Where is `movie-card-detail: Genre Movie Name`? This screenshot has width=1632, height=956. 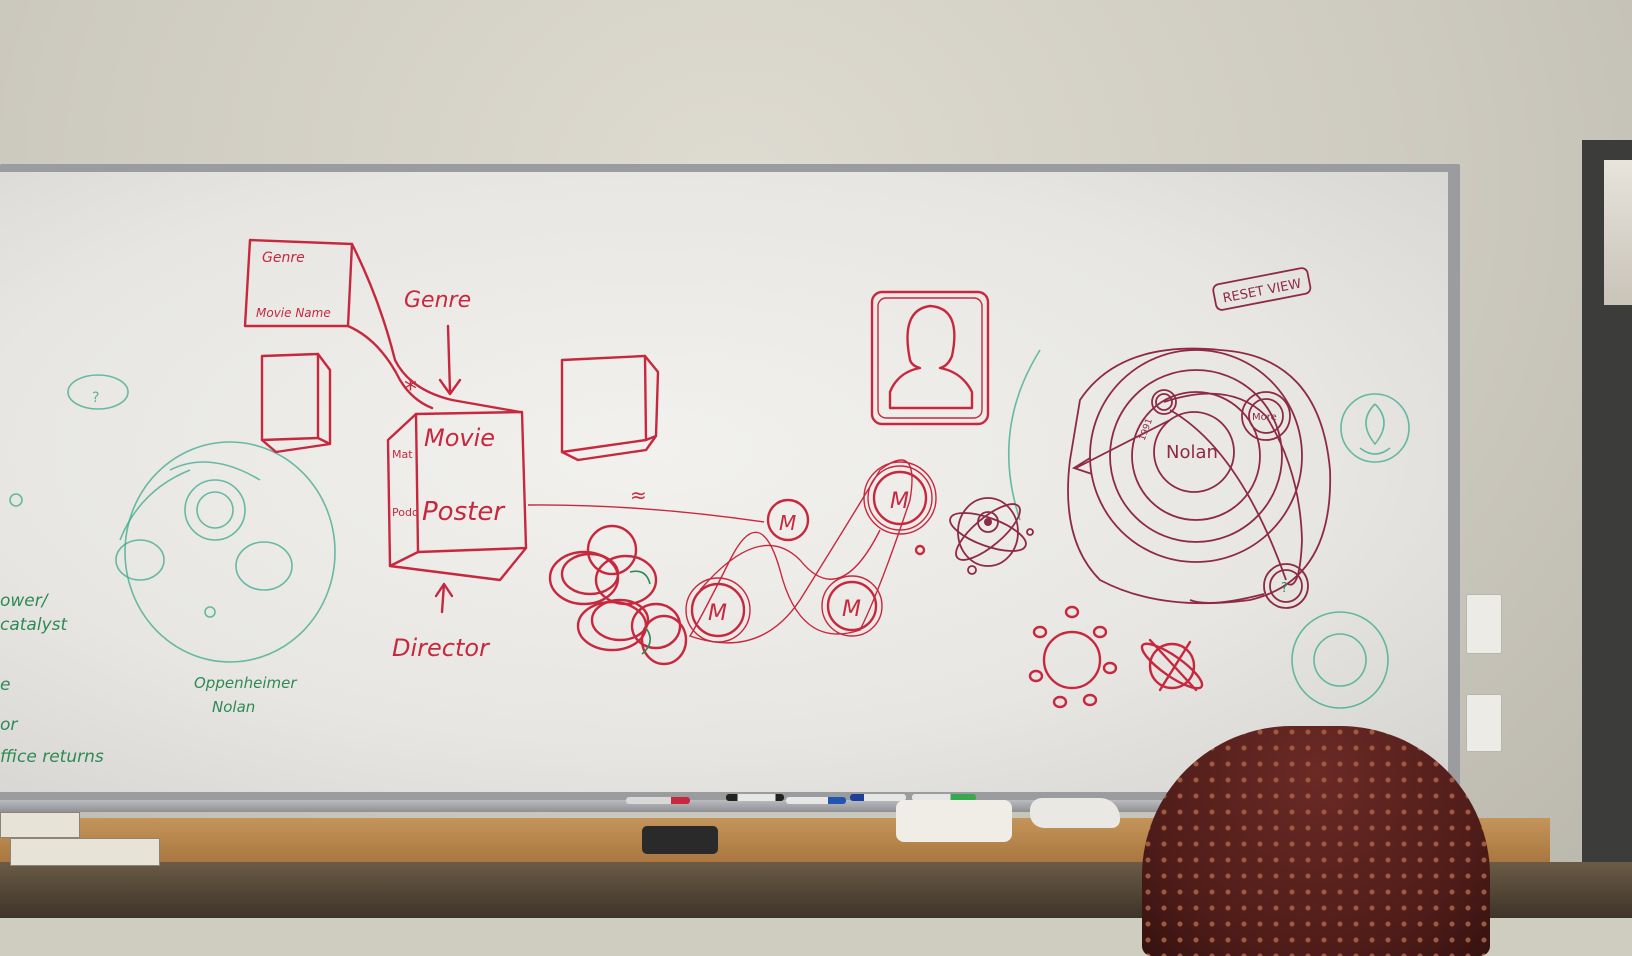
movie-card-detail: Genre Movie Name is located at coordinates (382, 326).